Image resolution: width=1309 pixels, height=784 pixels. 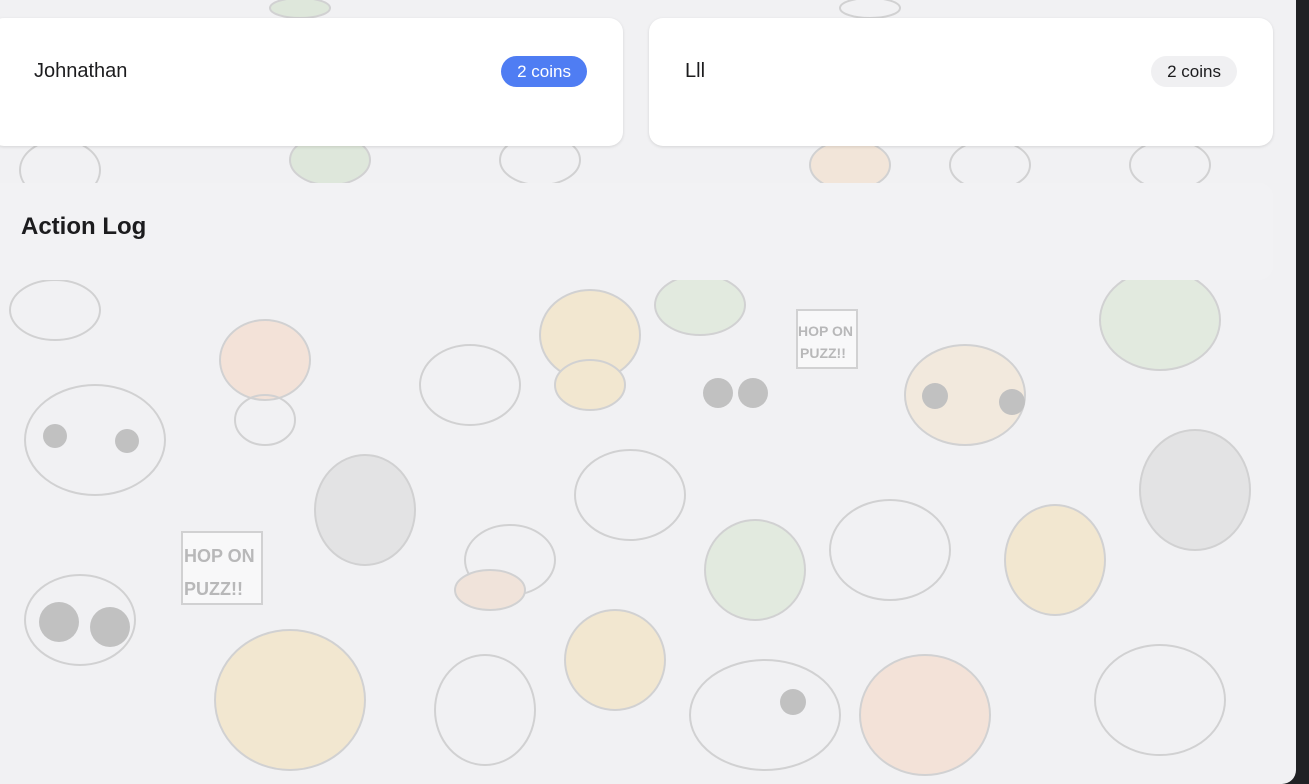 I want to click on sticker-text-1: HOP ON, so click(x=825, y=331).